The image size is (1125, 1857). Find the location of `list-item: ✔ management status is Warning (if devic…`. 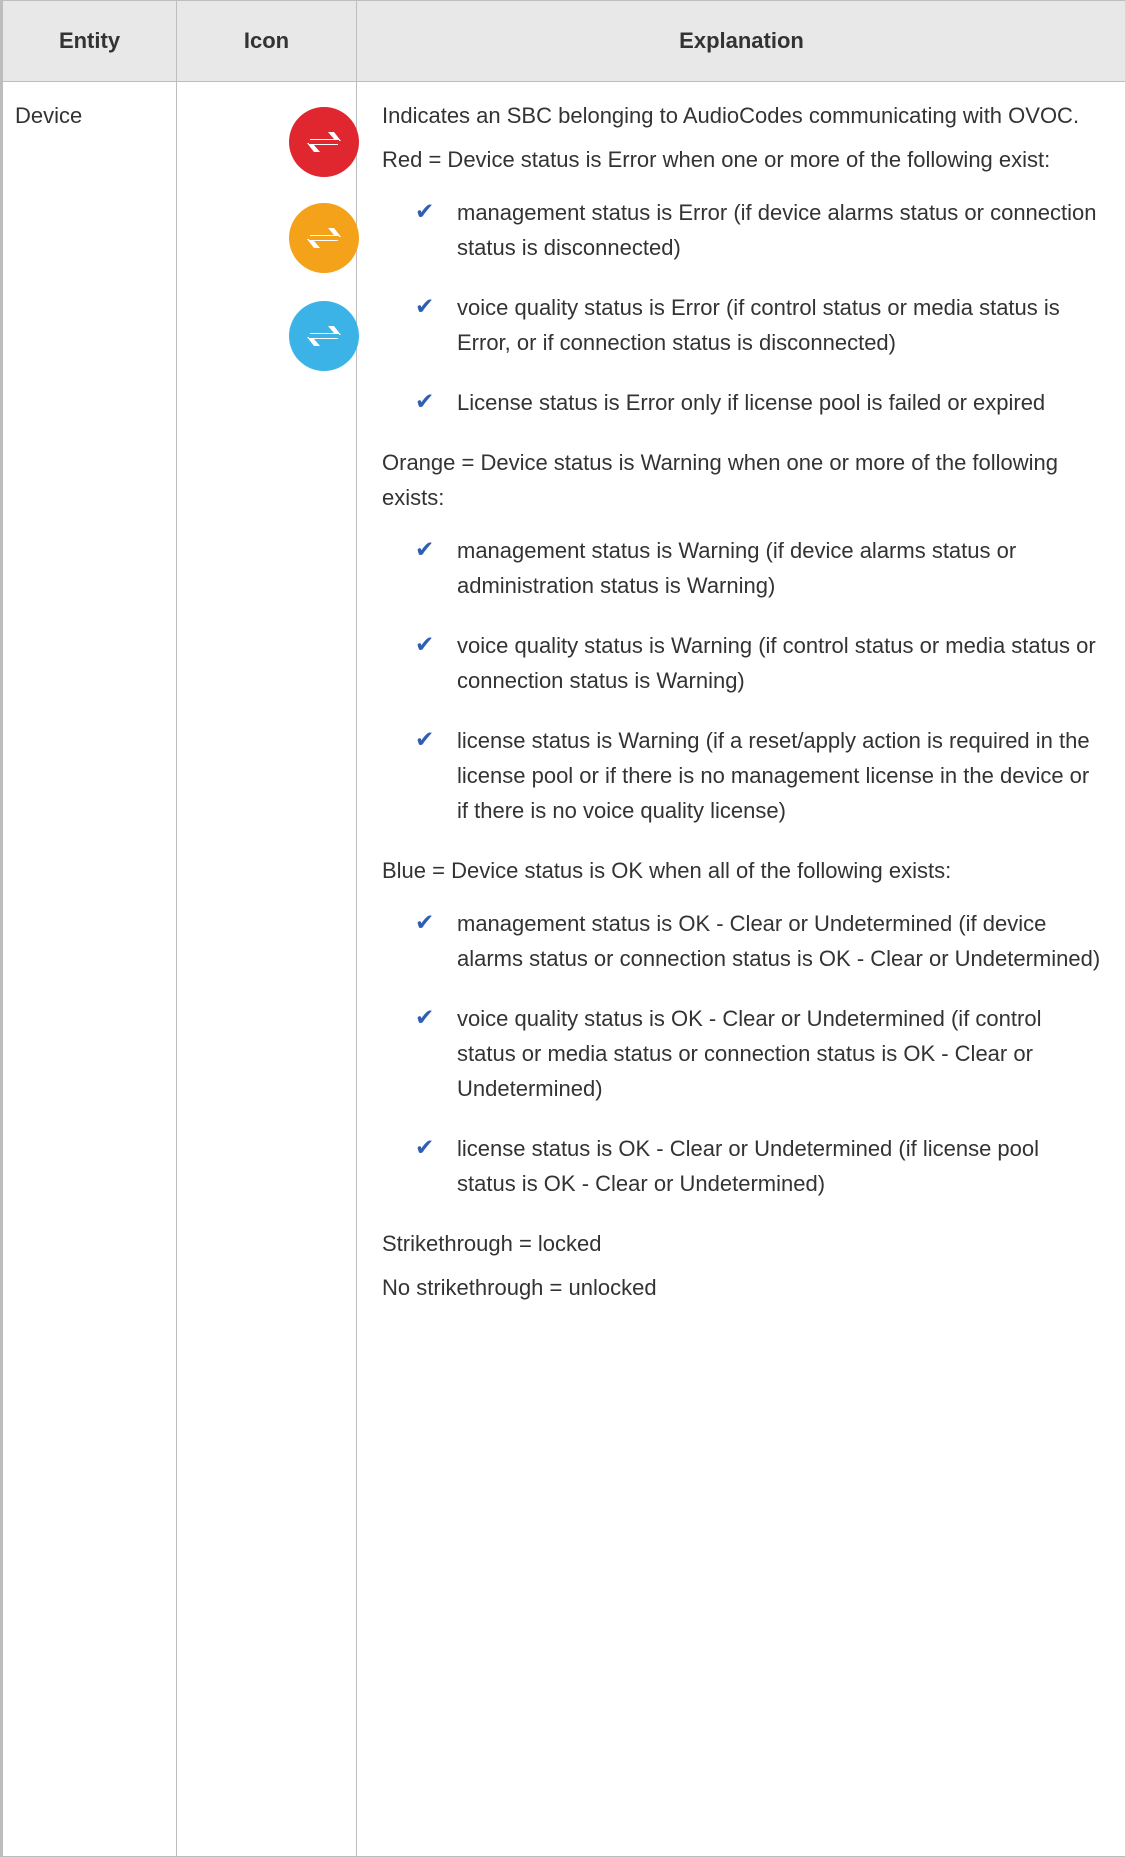

list-item: ✔ management status is Warning (if devic… is located at coordinates (742, 568).